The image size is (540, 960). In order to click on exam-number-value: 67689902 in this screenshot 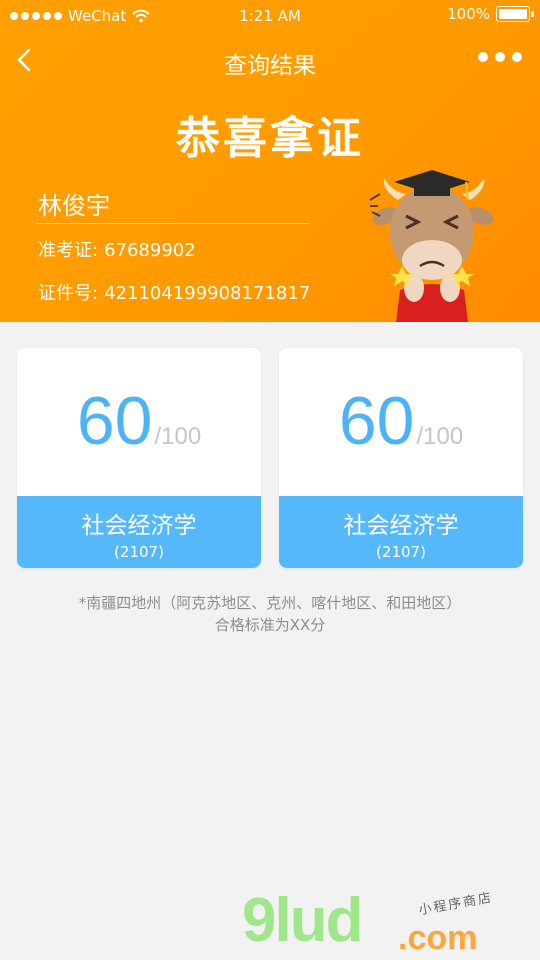, I will do `click(150, 250)`.